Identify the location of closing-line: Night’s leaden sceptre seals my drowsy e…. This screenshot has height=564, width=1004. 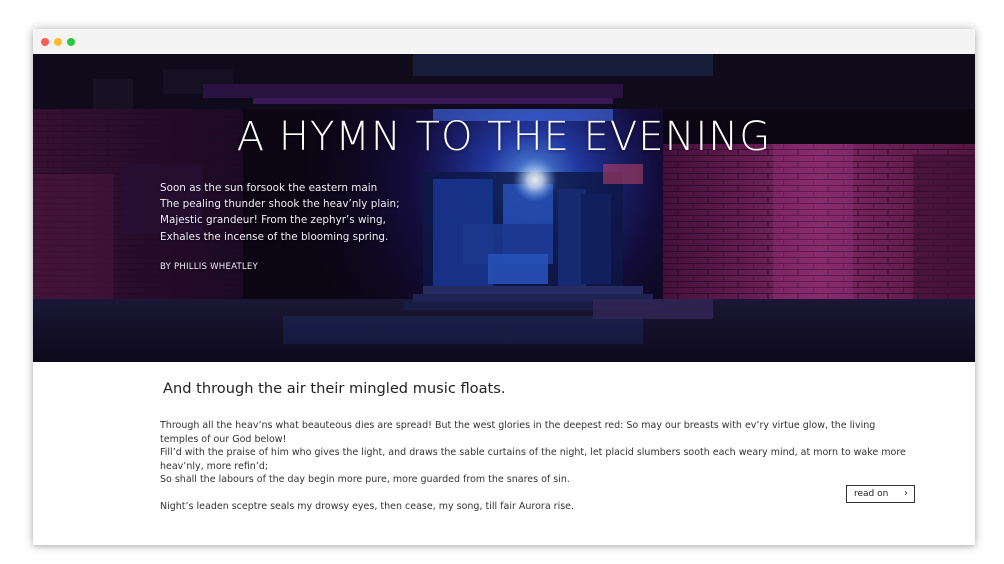
(367, 506).